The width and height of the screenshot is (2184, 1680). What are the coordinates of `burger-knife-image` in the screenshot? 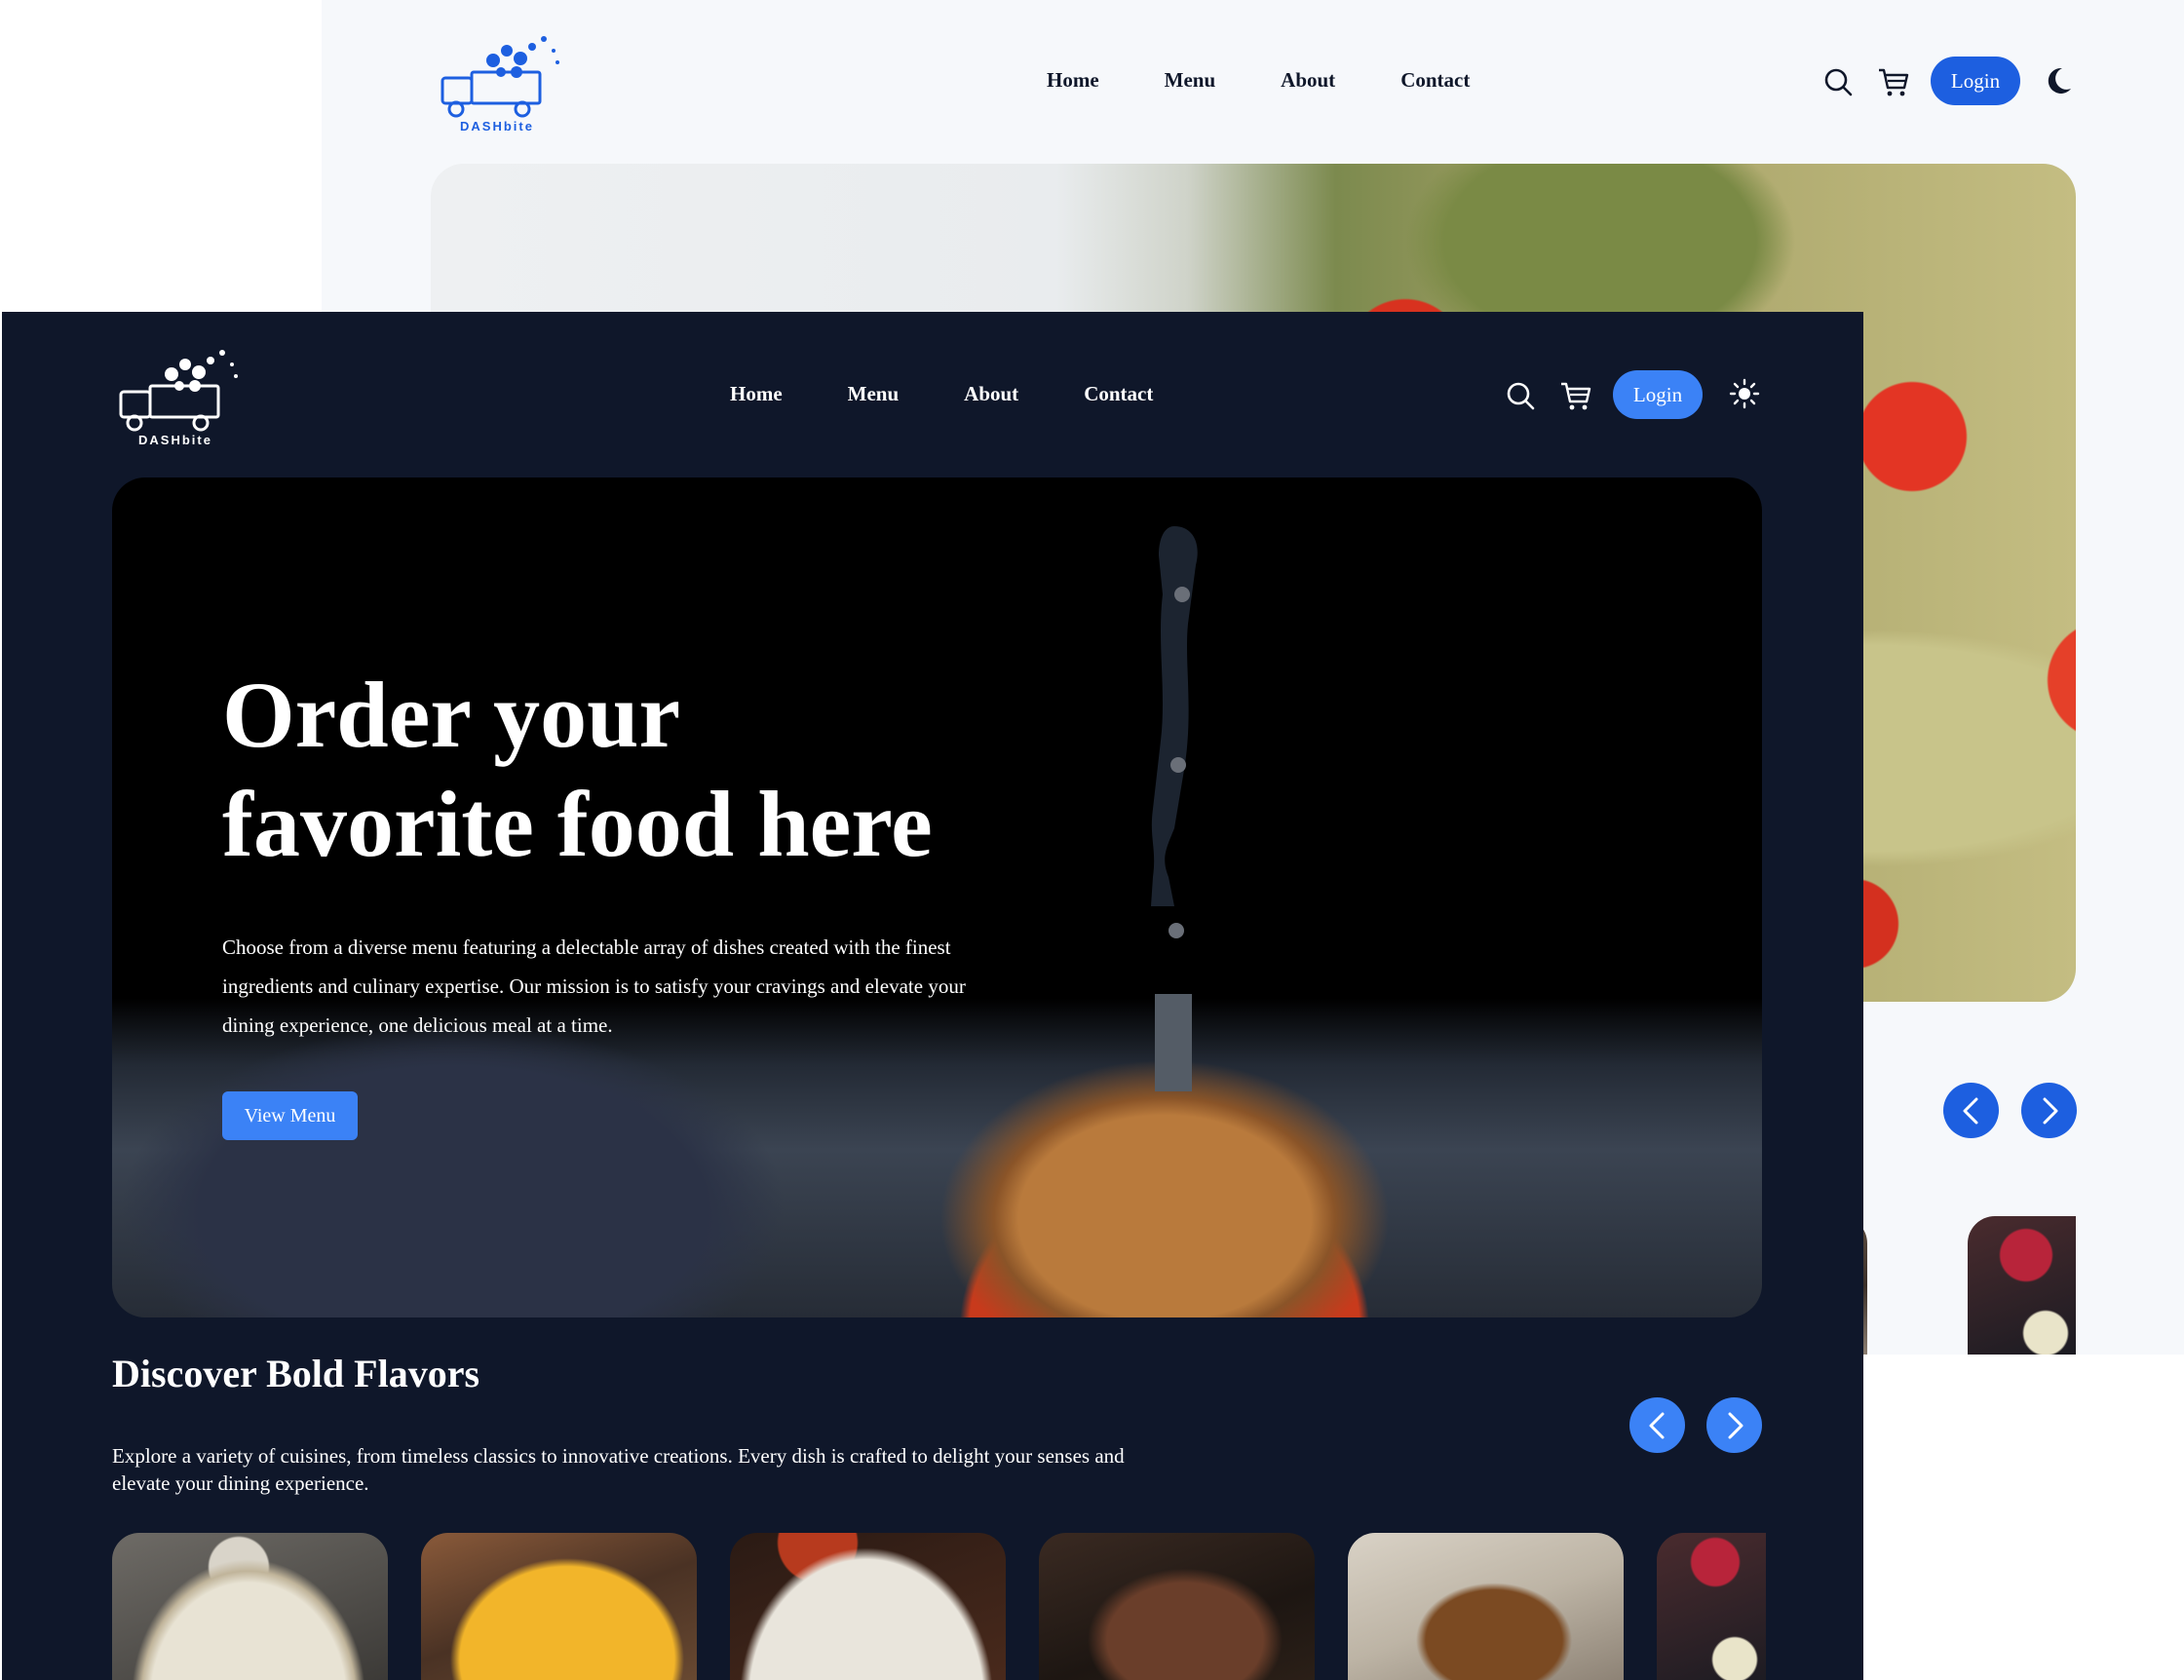 It's located at (1174, 808).